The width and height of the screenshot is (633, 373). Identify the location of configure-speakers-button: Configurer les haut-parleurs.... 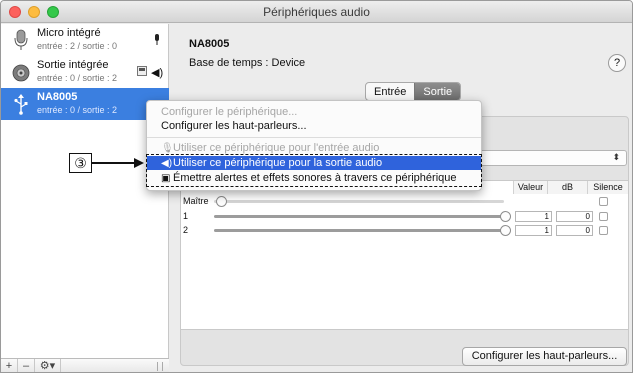
(544, 356).